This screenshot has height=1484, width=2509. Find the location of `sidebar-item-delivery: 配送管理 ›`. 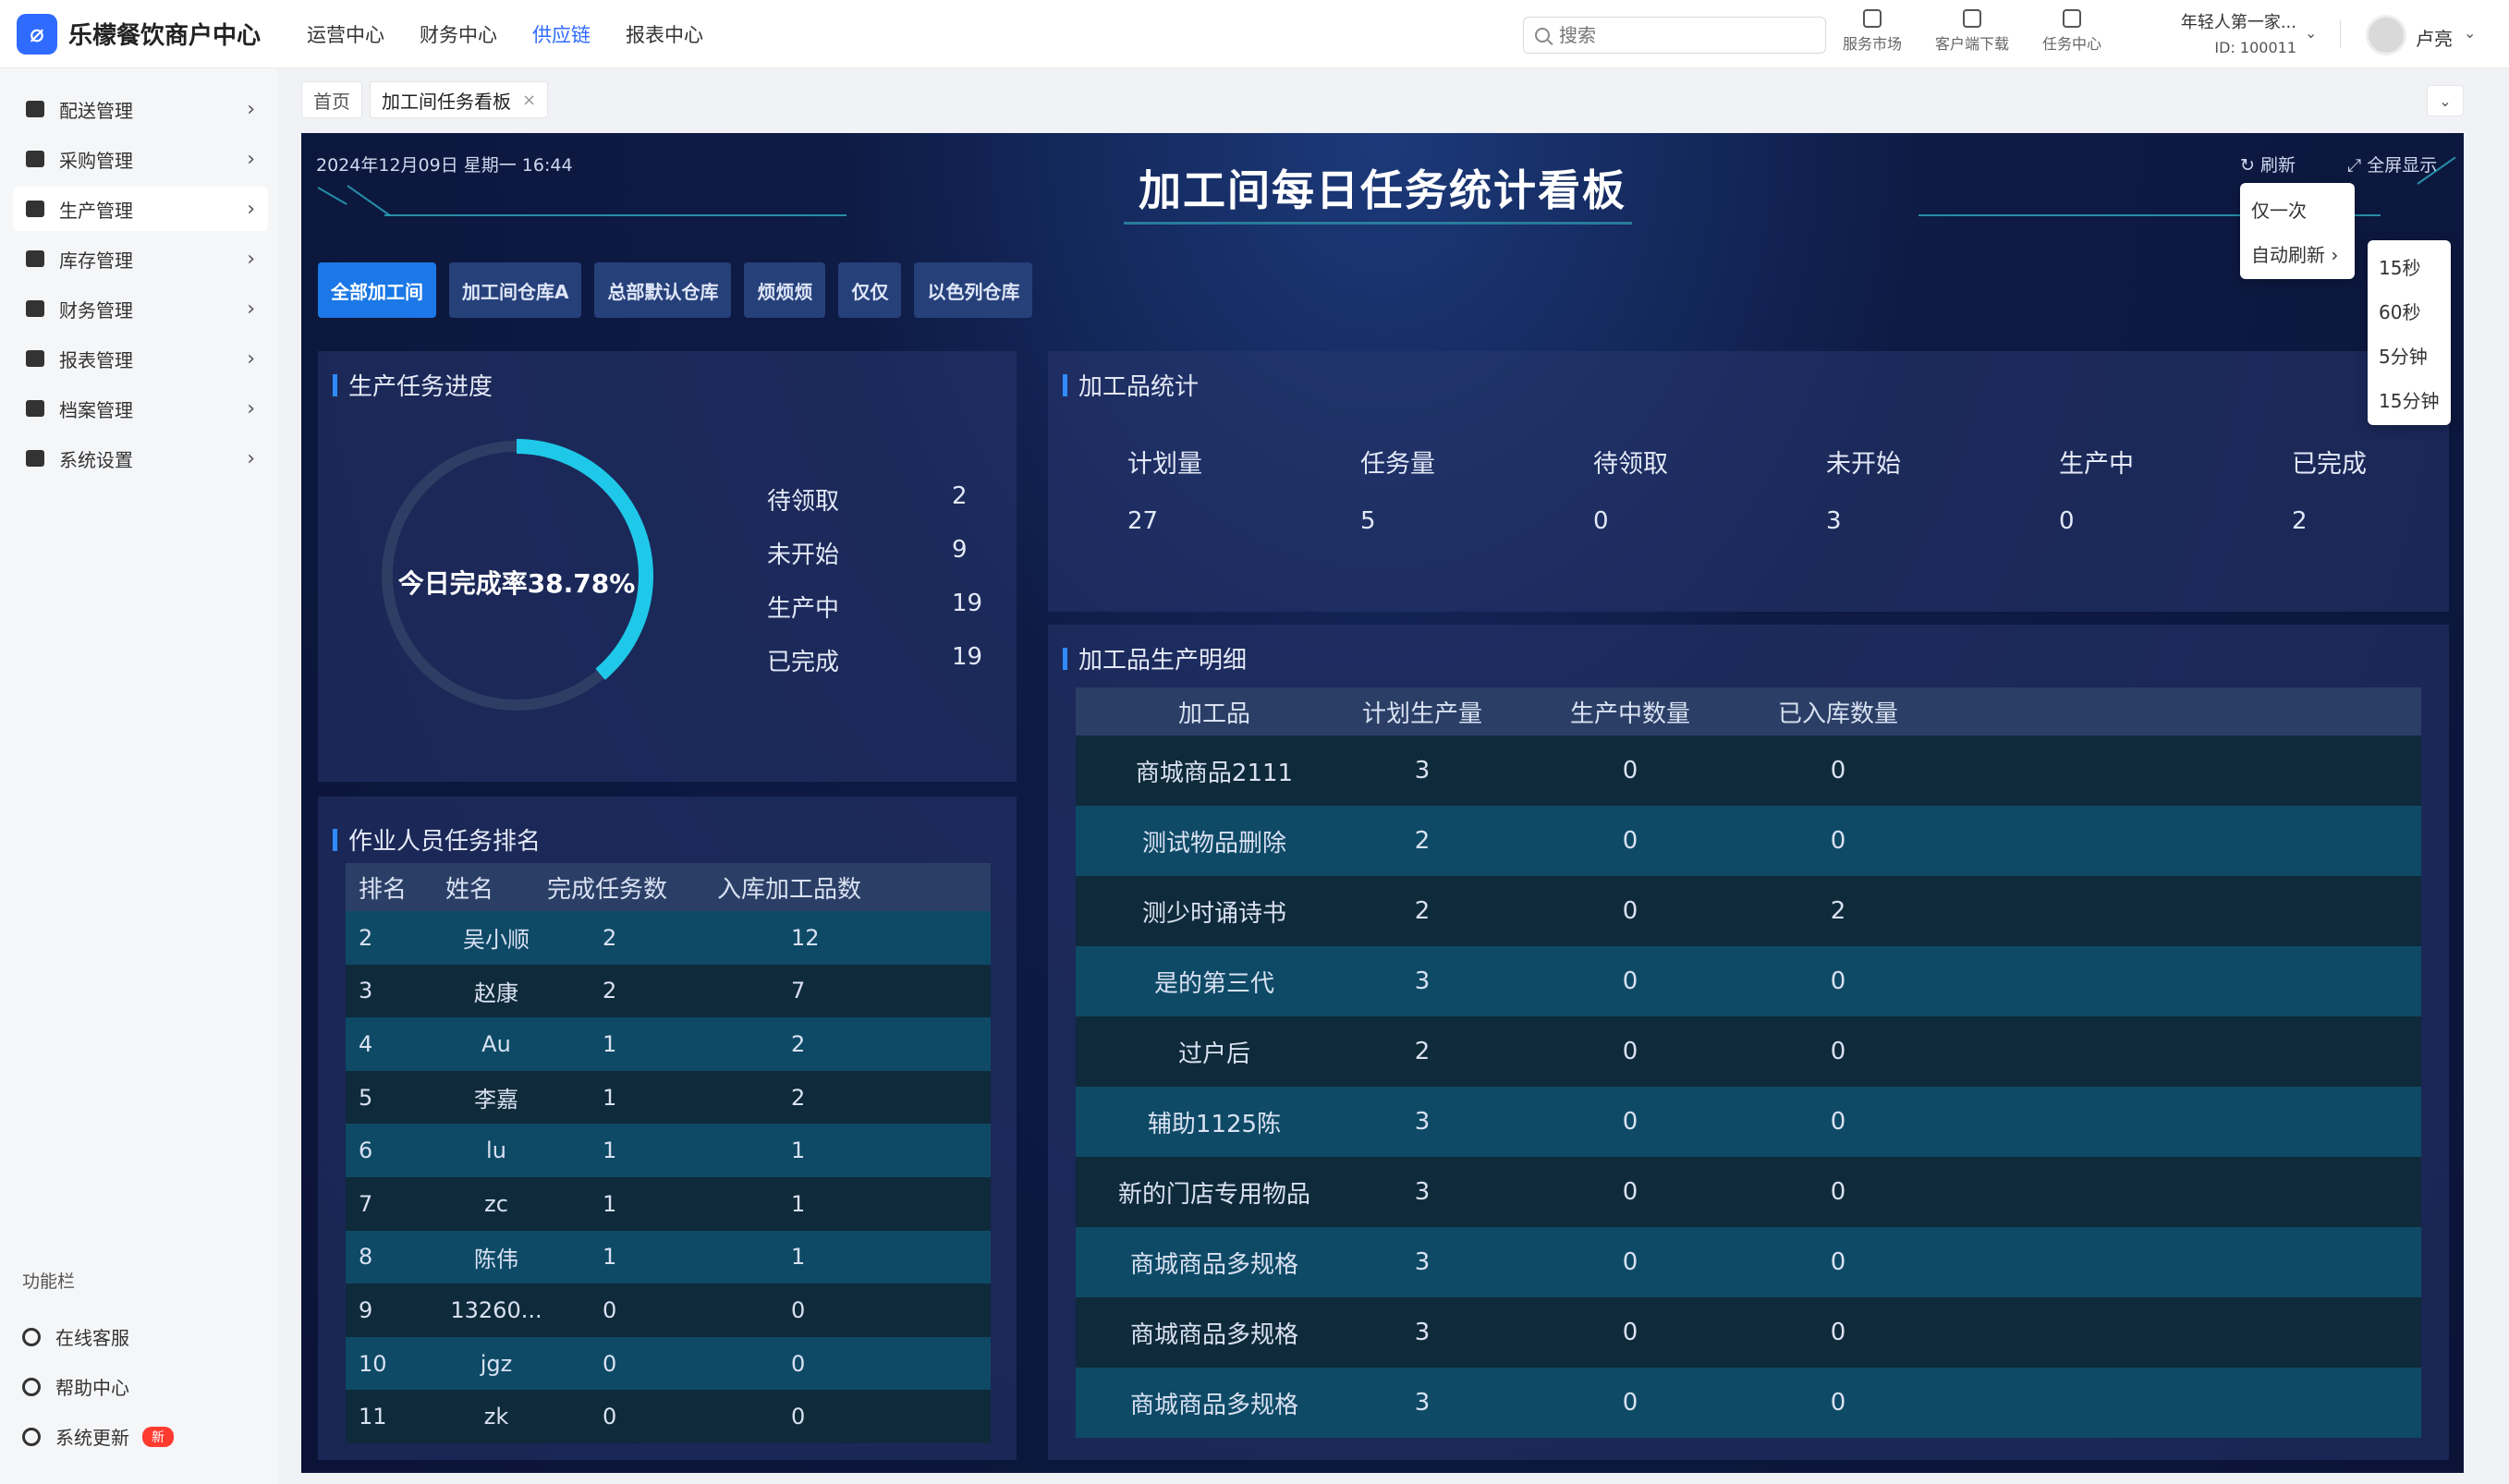

sidebar-item-delivery: 配送管理 › is located at coordinates (140, 109).